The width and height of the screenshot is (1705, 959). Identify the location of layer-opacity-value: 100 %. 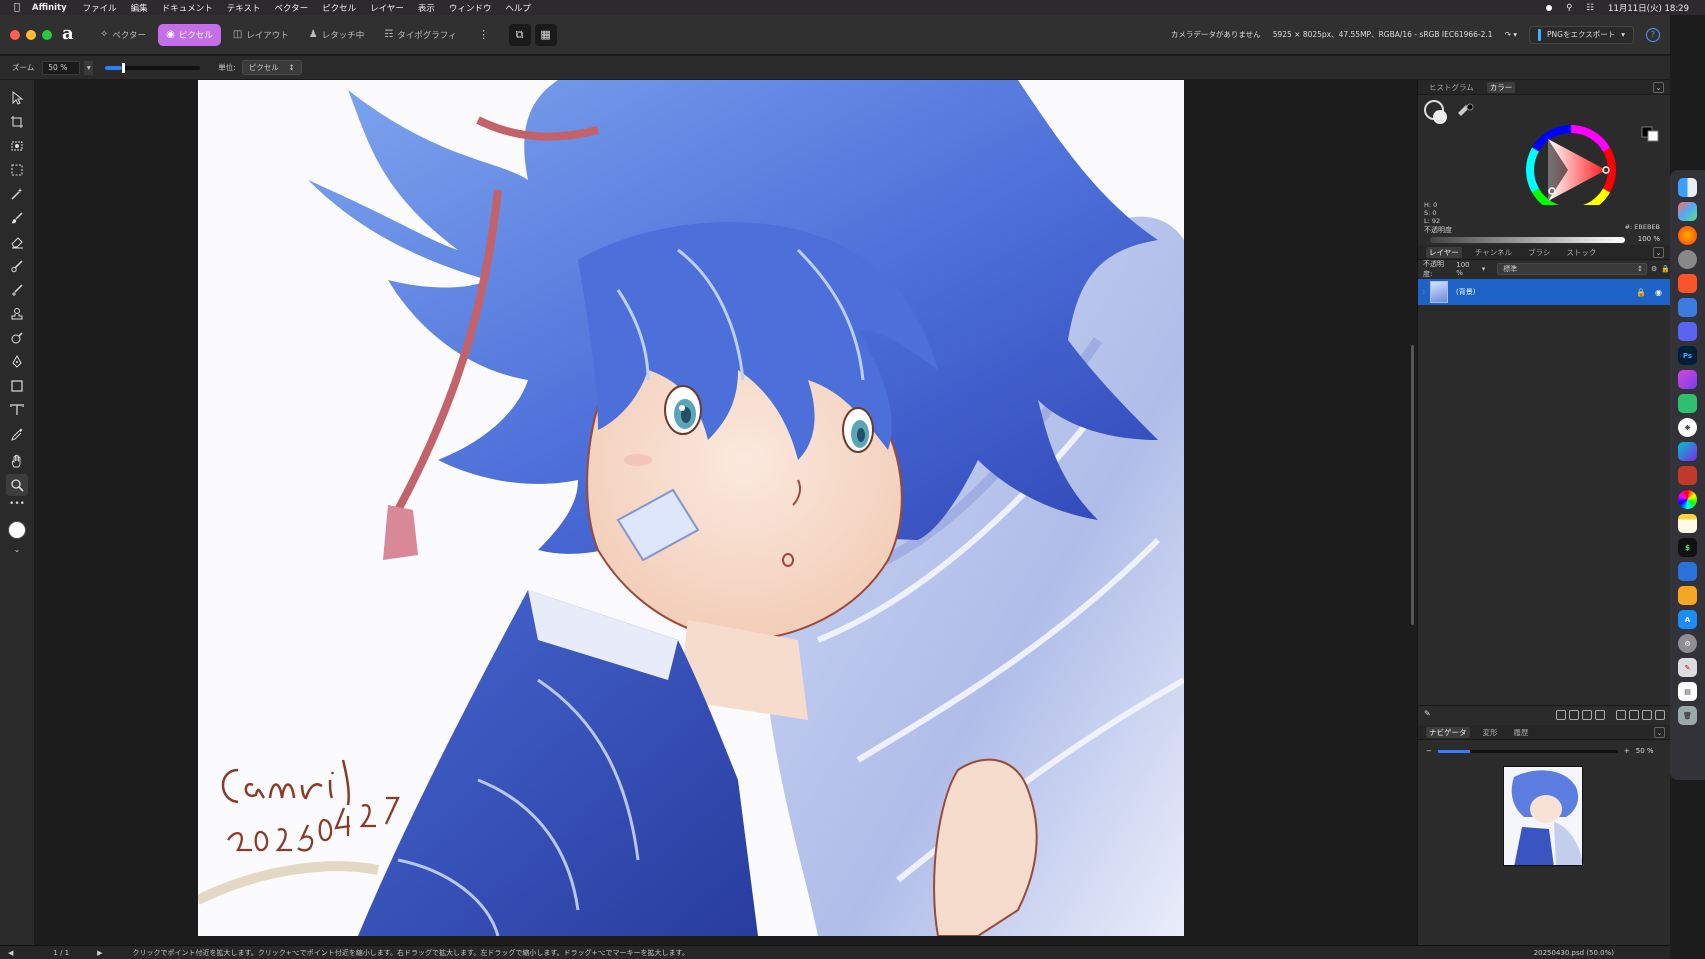
(1466, 269).